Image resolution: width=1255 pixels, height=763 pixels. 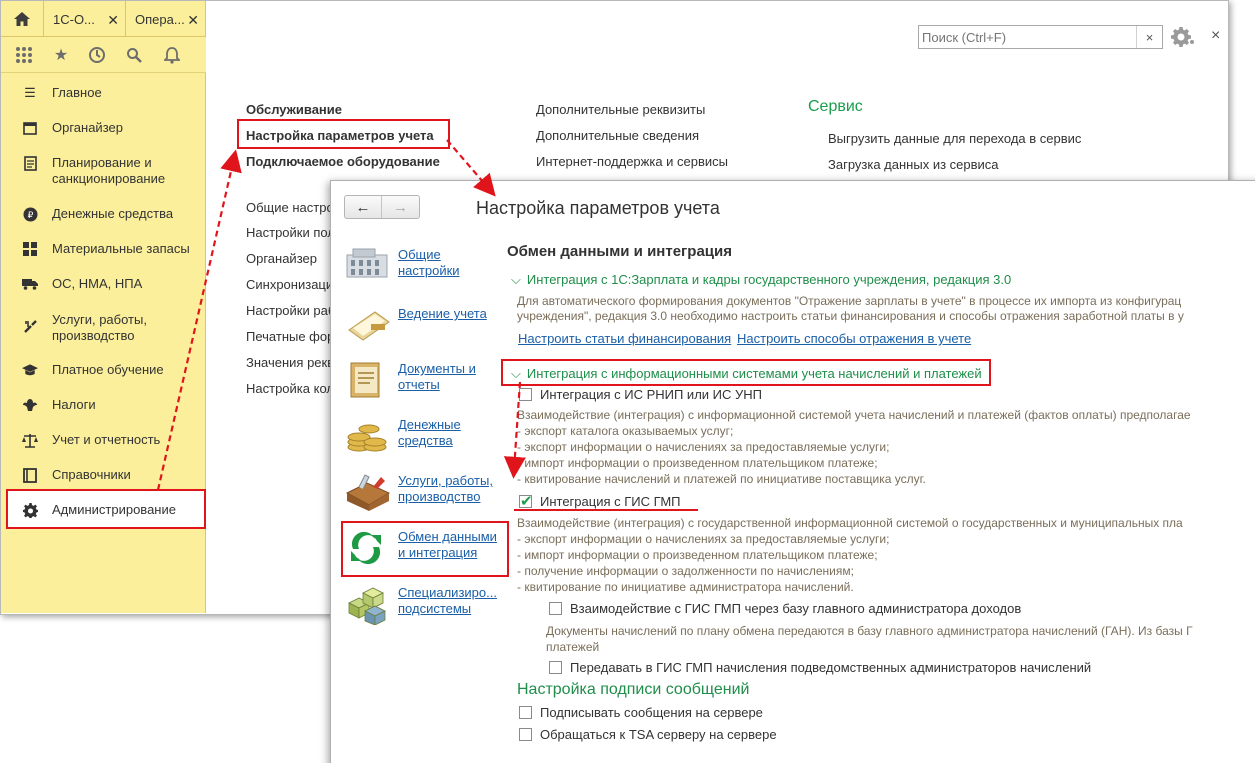 What do you see at coordinates (368, 267) in the screenshot?
I see `building-icon` at bounding box center [368, 267].